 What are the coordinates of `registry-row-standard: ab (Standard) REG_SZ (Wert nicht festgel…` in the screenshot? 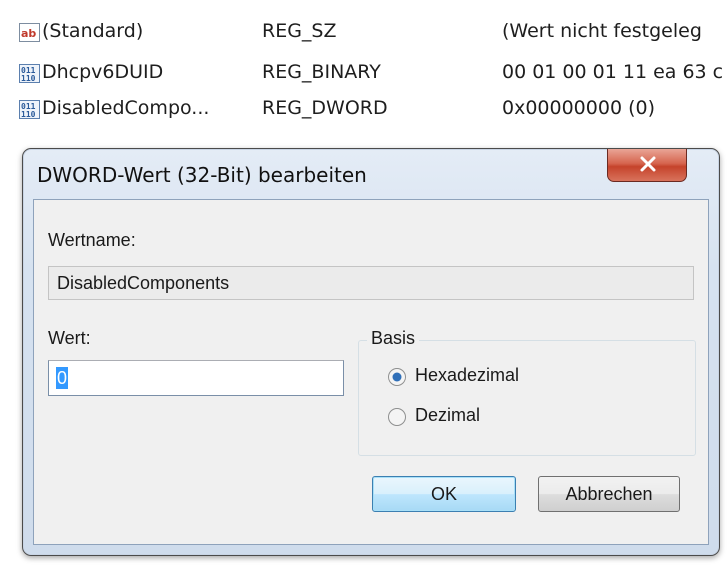 It's located at (364, 31).